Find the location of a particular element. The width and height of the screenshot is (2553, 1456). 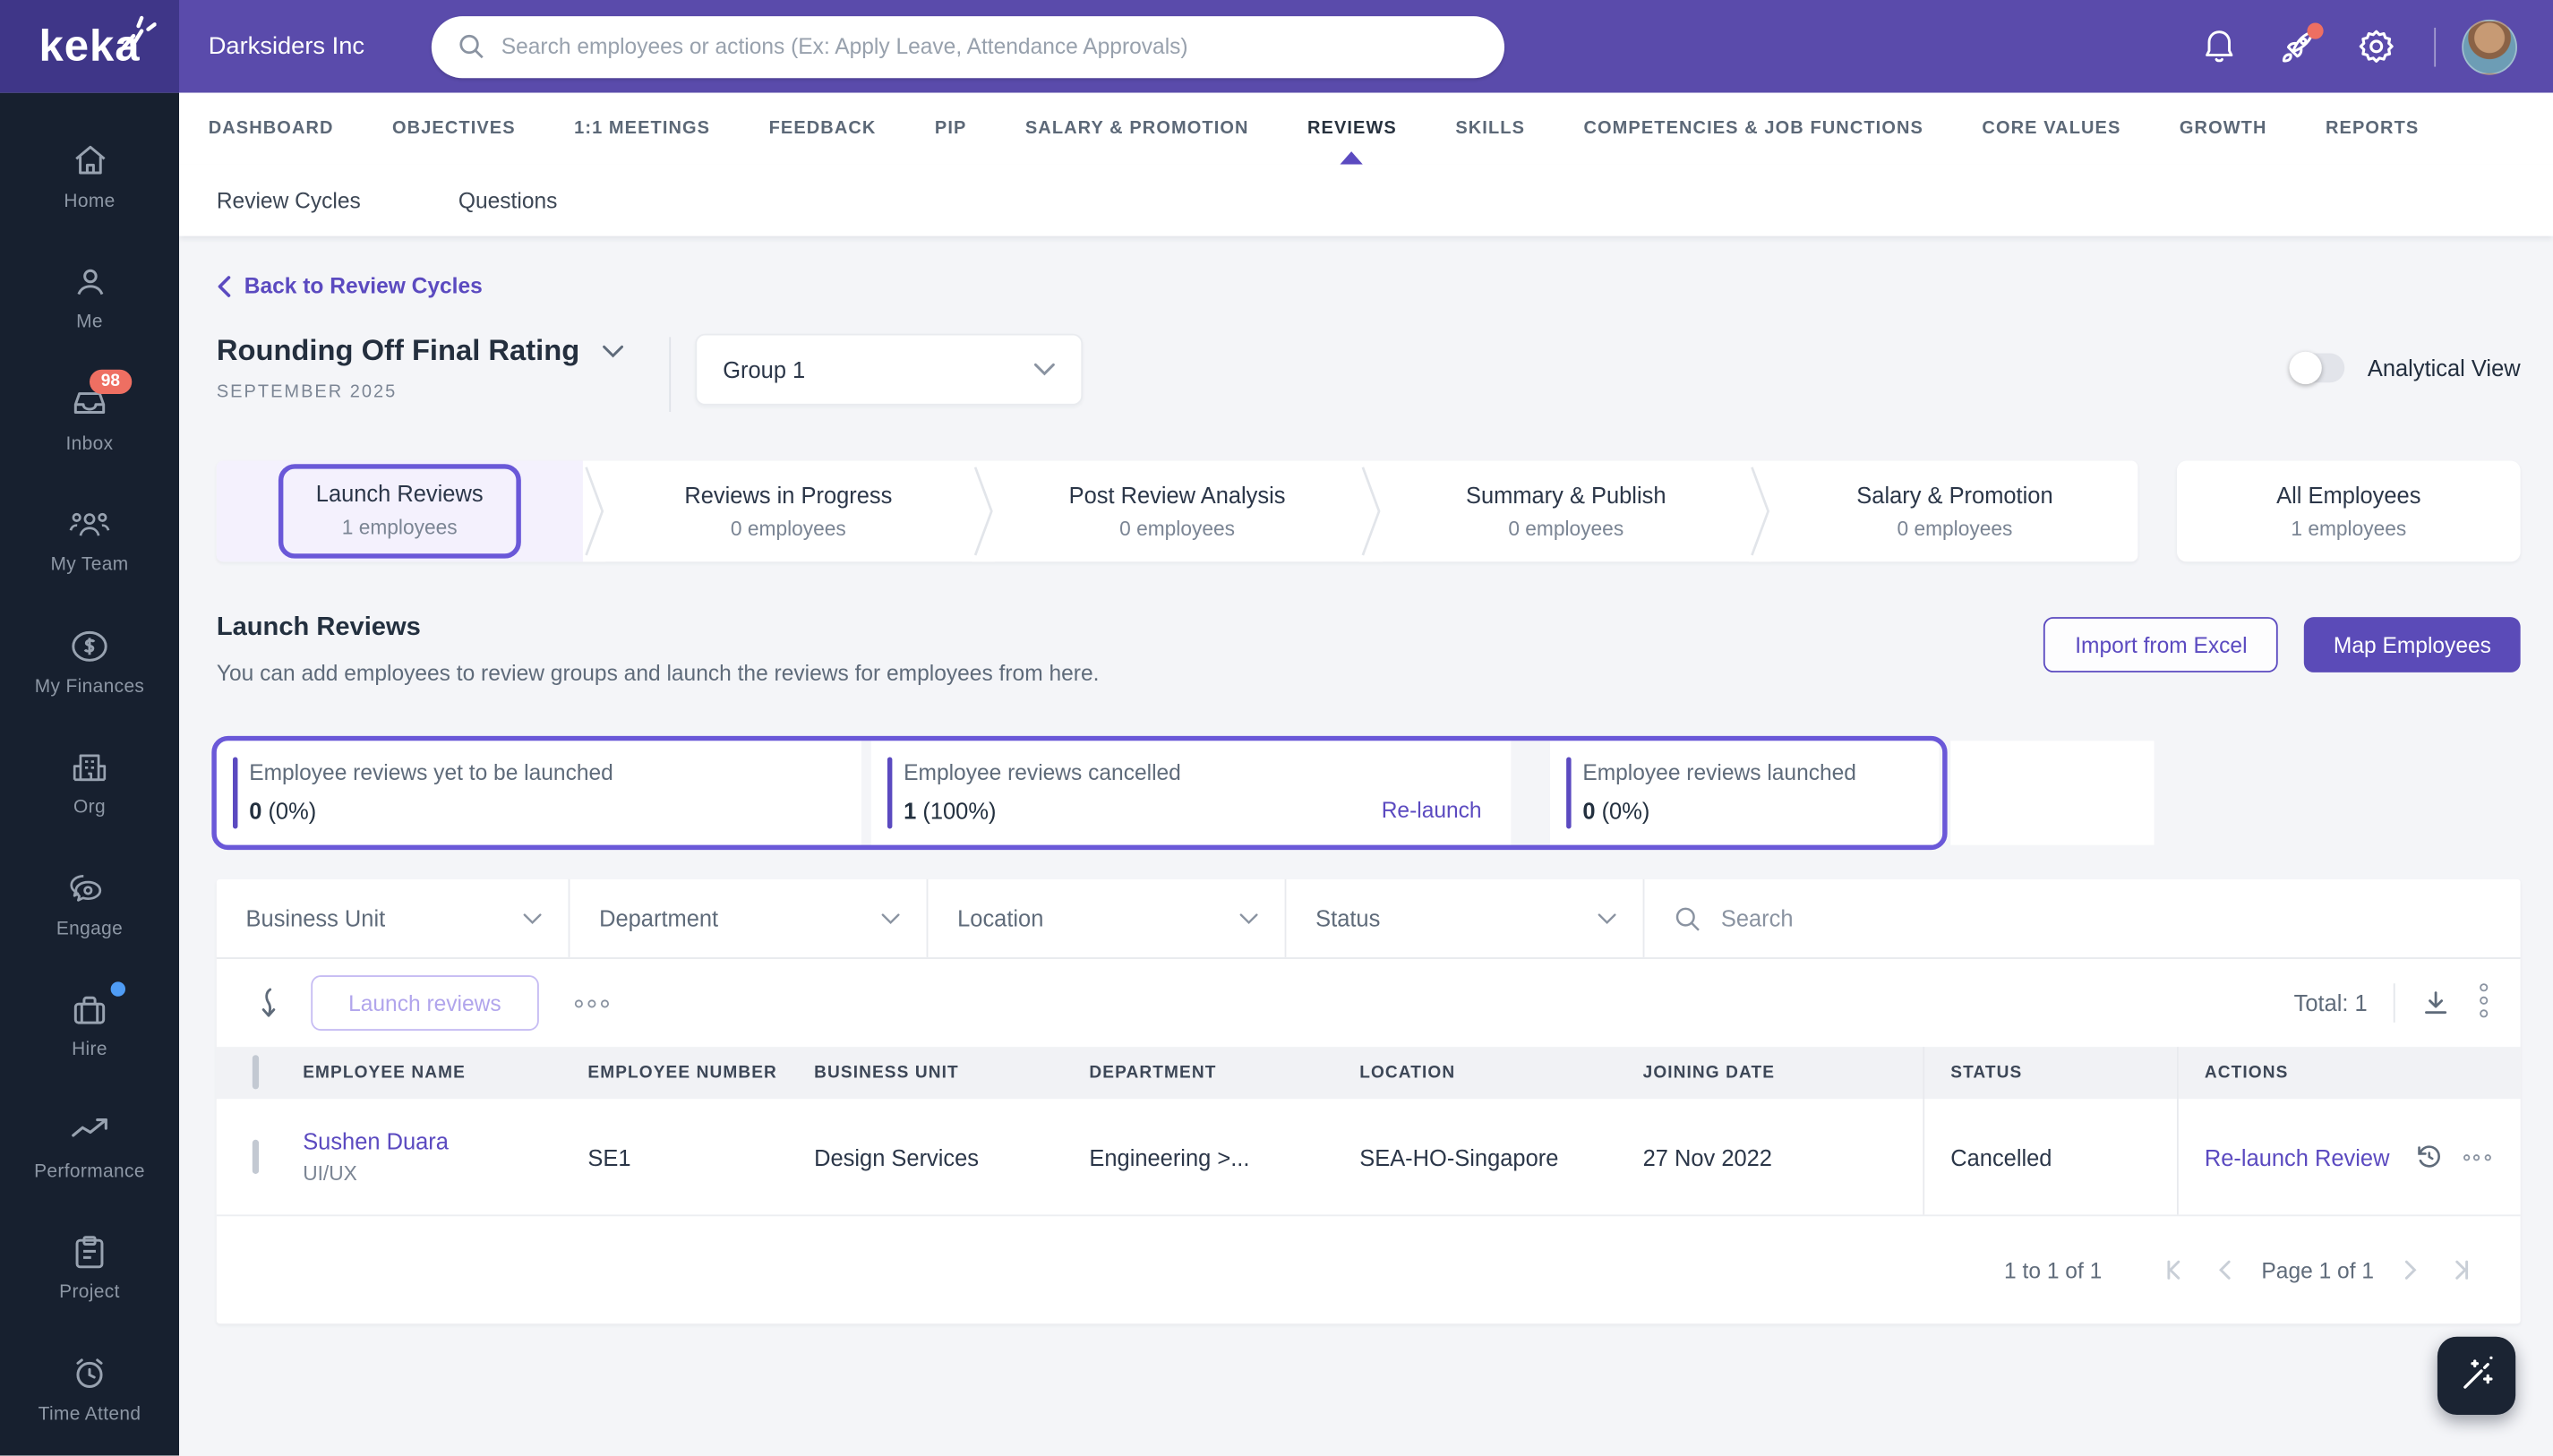

subtab-review-cycles: Review Cycles is located at coordinates (289, 200).